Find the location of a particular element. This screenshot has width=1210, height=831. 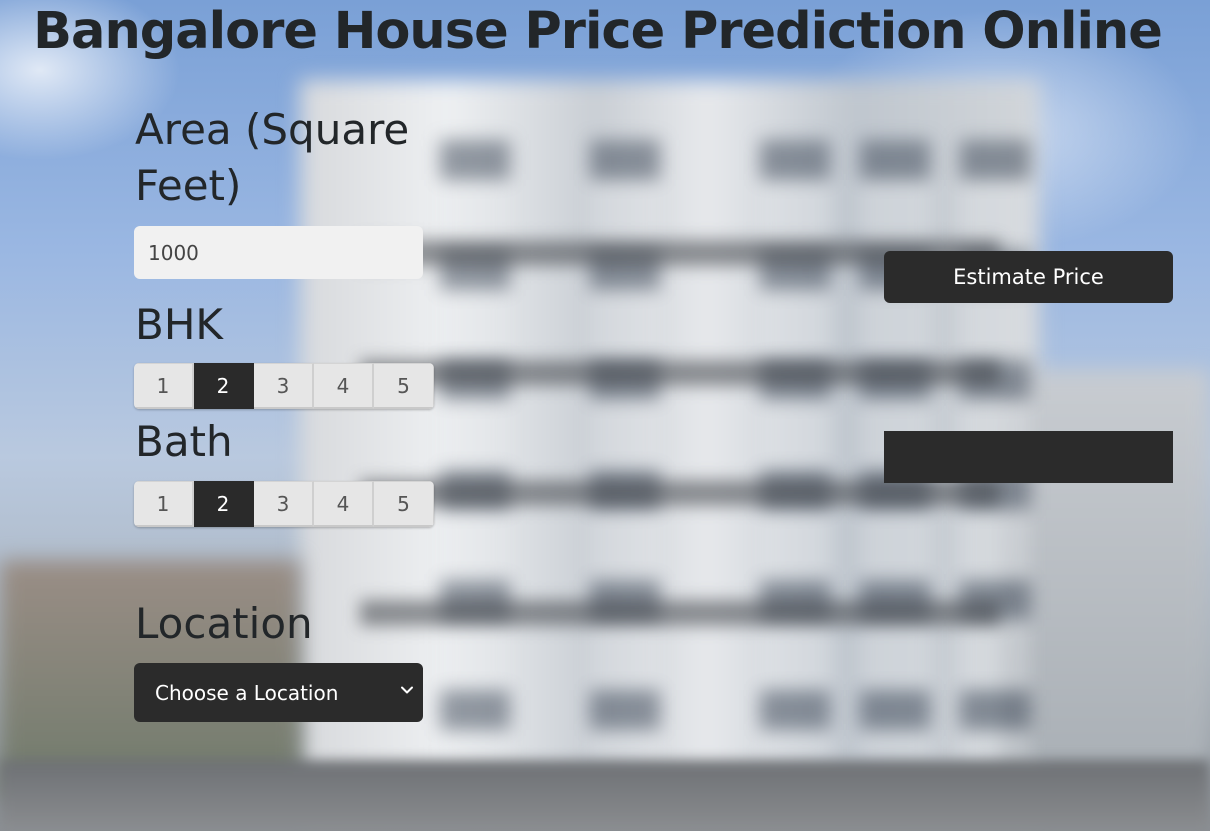

location-label: Location is located at coordinates (224, 623).